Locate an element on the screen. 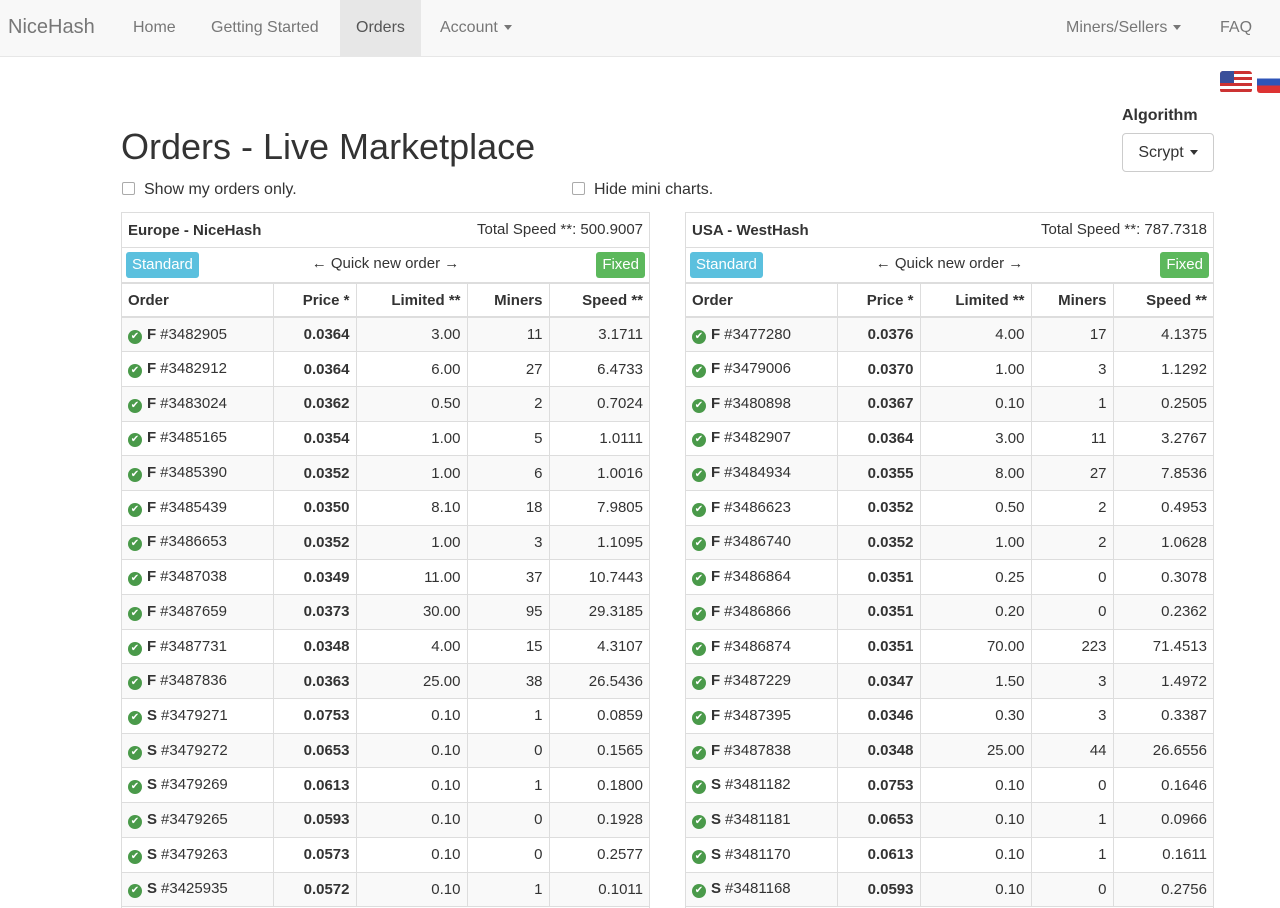 The image size is (1280, 908). order-id: #3481181 is located at coordinates (758, 819).